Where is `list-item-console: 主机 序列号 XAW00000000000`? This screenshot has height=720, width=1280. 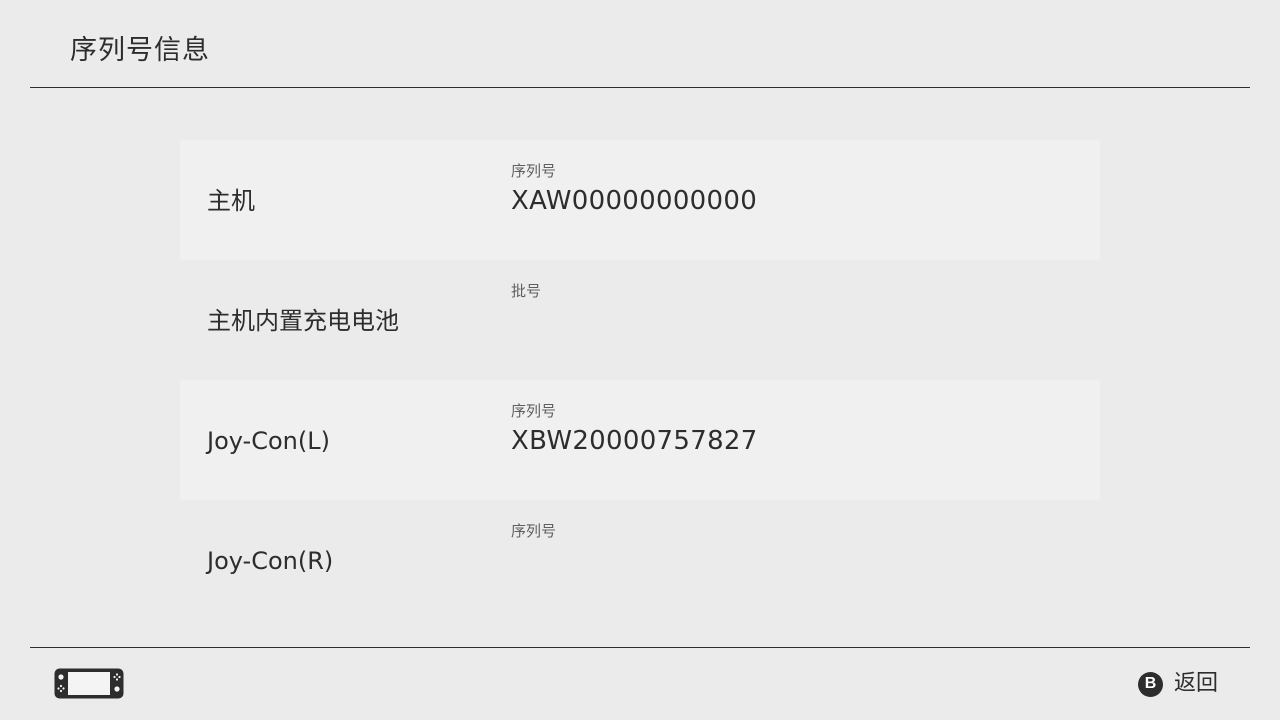 list-item-console: 主机 序列号 XAW00000000000 is located at coordinates (640, 200).